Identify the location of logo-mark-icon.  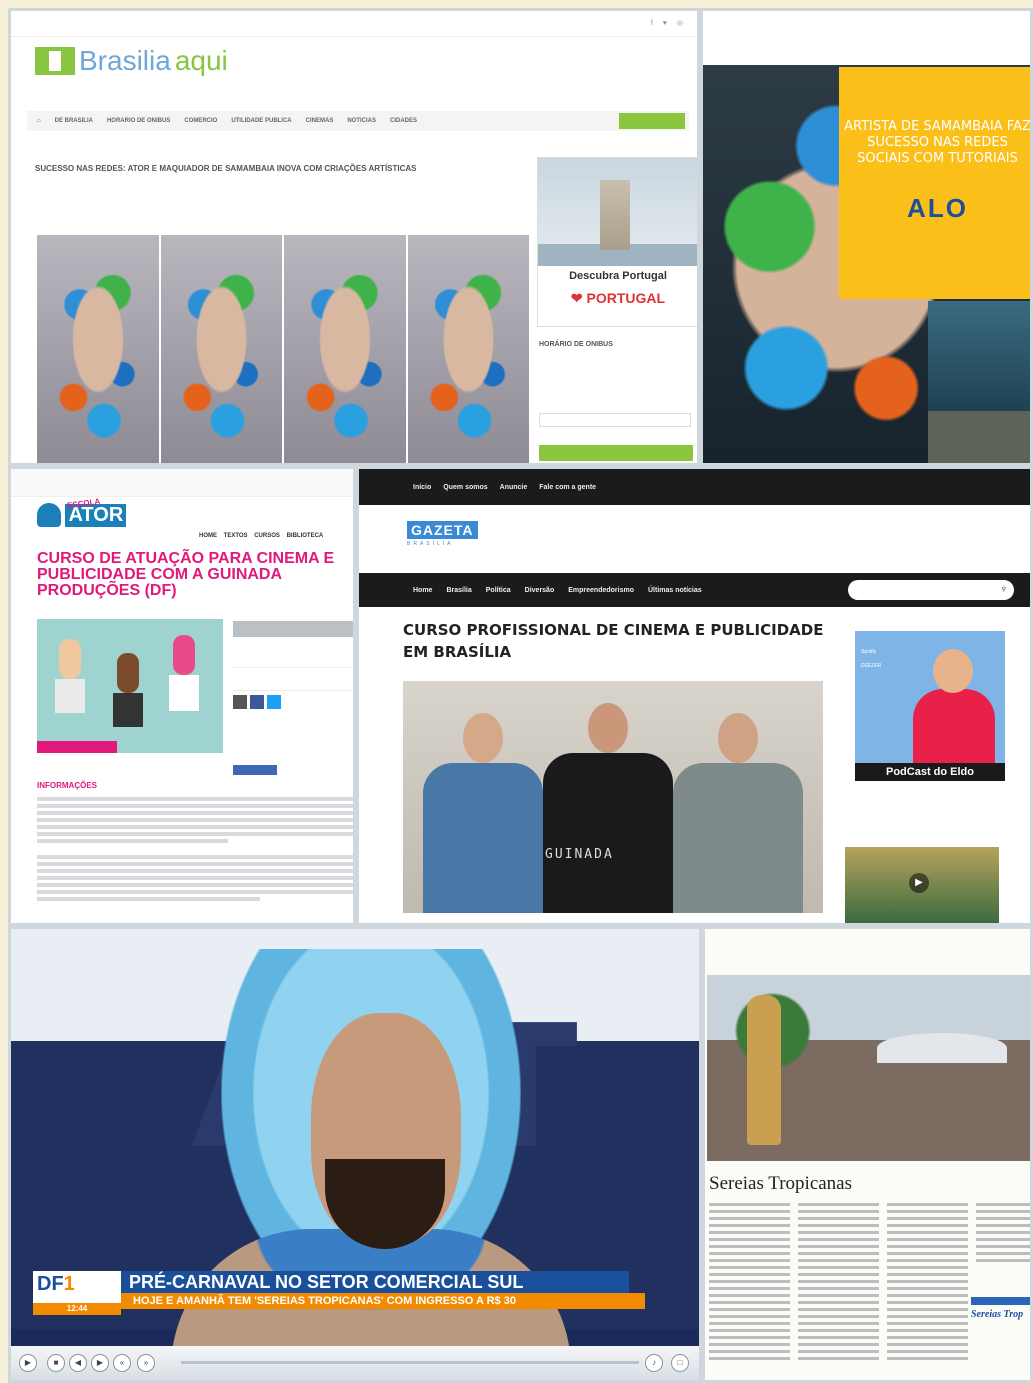
(55, 61).